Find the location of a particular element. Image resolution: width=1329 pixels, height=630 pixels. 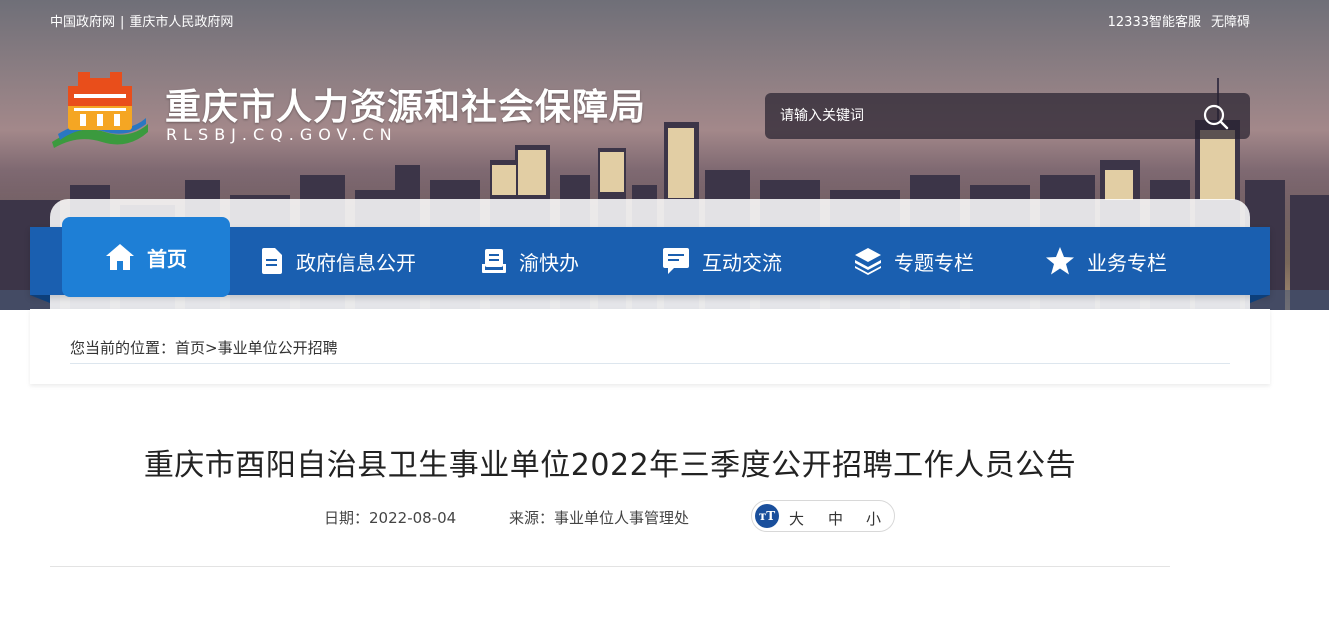

search-box is located at coordinates (1007, 116).